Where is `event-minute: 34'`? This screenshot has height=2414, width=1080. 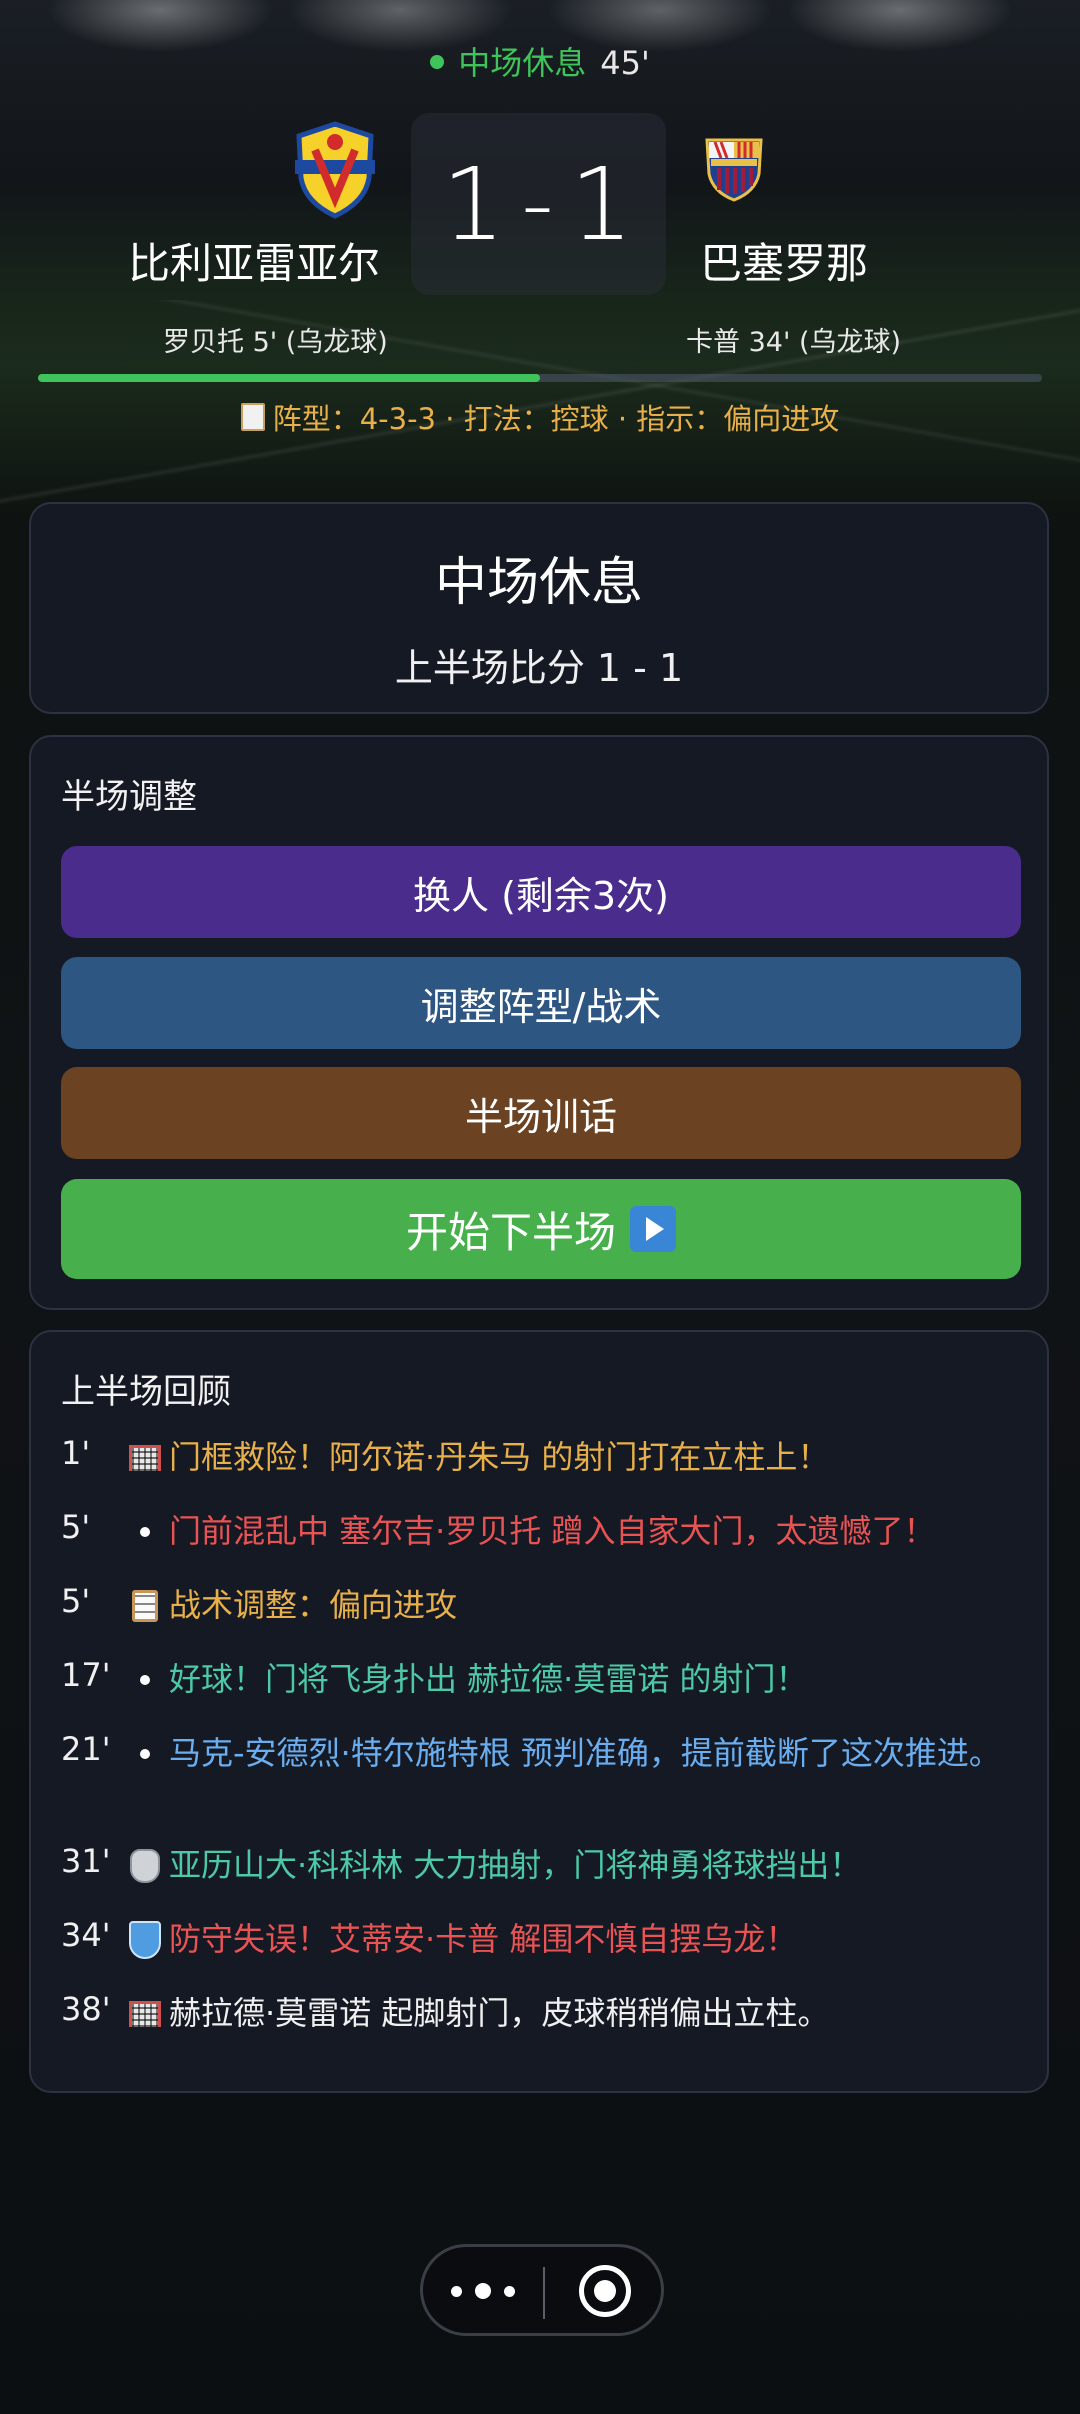 event-minute: 34' is located at coordinates (86, 1935).